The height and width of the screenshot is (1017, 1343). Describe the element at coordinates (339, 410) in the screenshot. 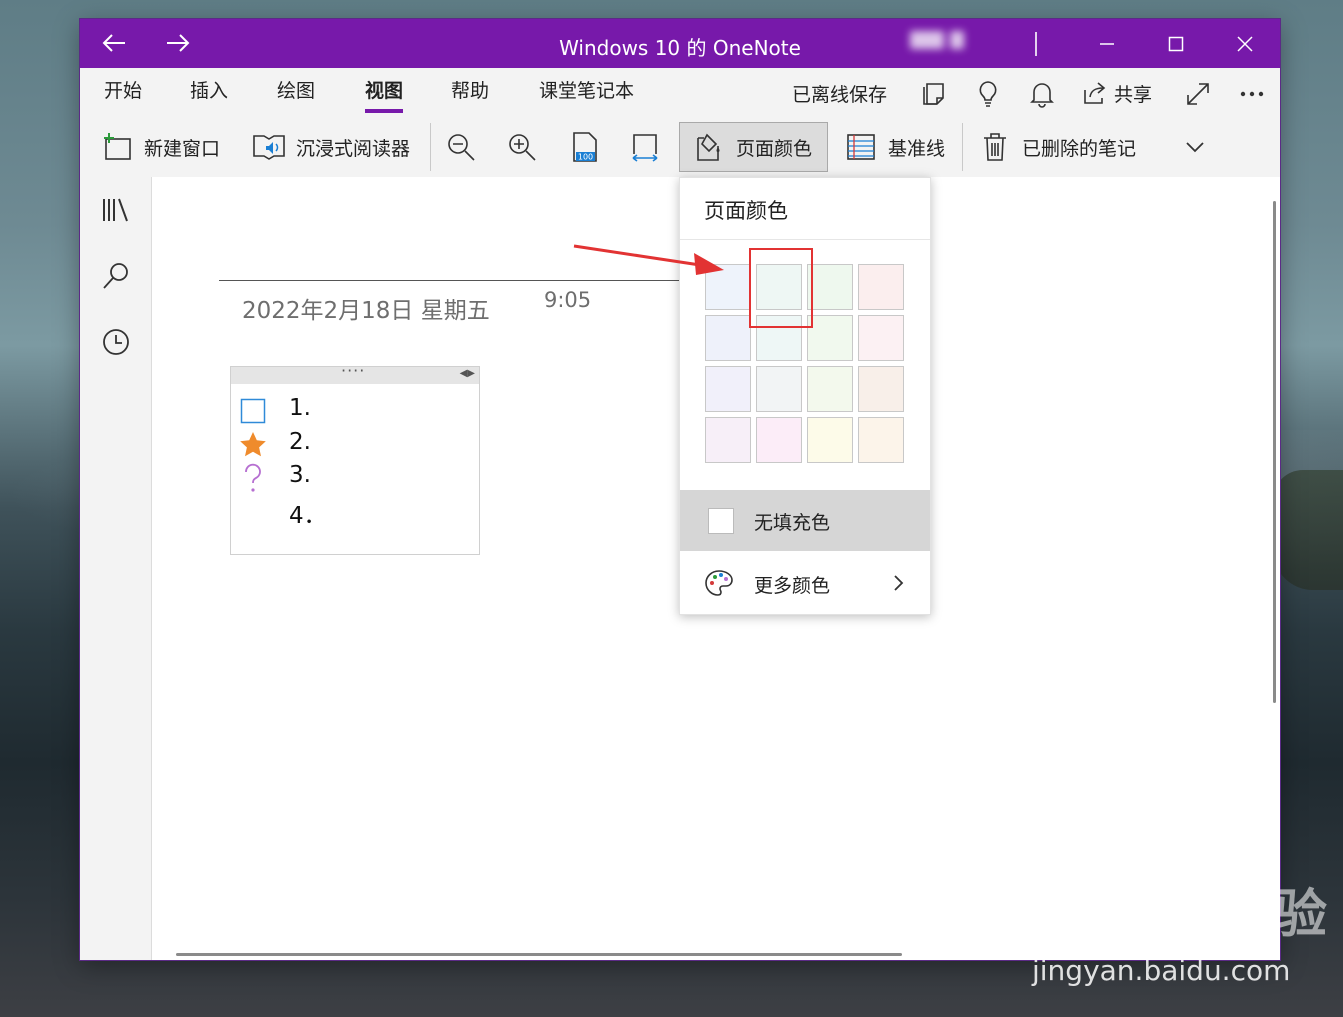

I see `list-item: 1.` at that location.